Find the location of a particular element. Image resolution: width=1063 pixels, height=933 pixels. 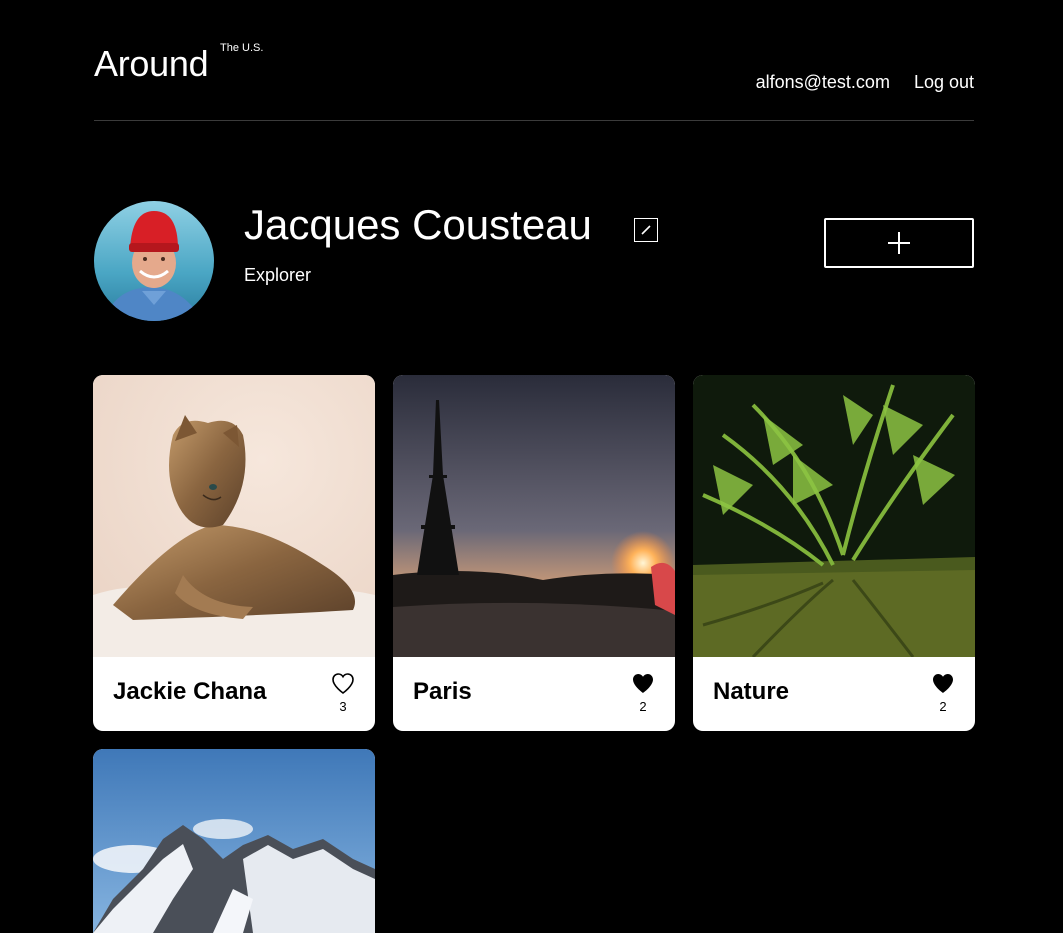

pencil-icon is located at coordinates (646, 230).